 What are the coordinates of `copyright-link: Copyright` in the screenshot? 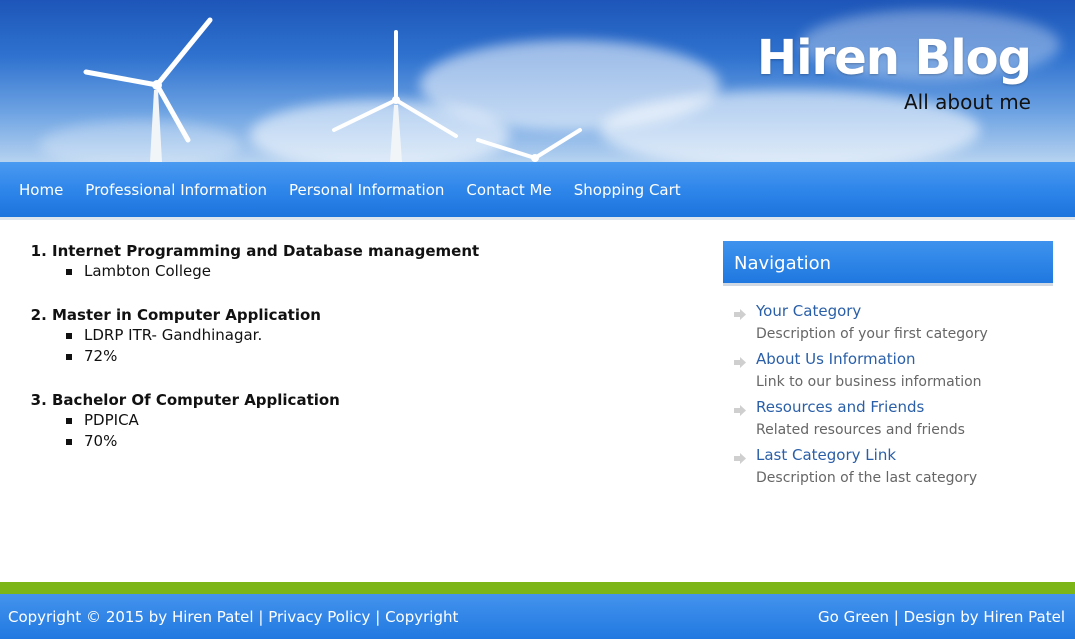 It's located at (421, 617).